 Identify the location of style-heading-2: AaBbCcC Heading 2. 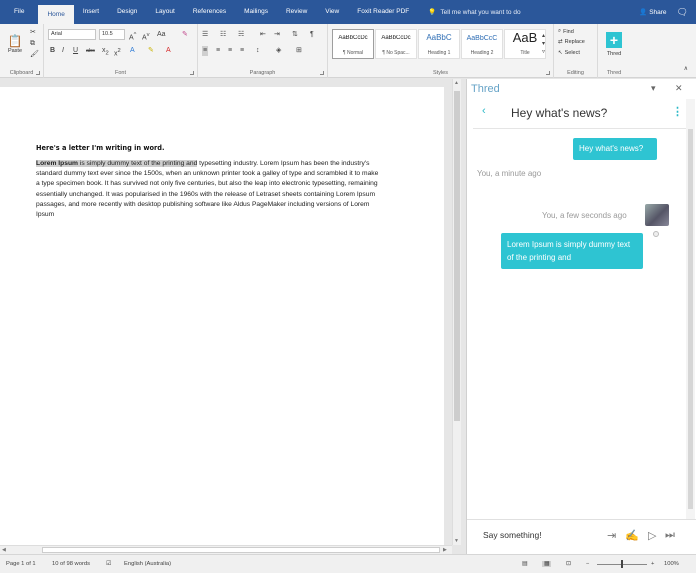
(482, 44).